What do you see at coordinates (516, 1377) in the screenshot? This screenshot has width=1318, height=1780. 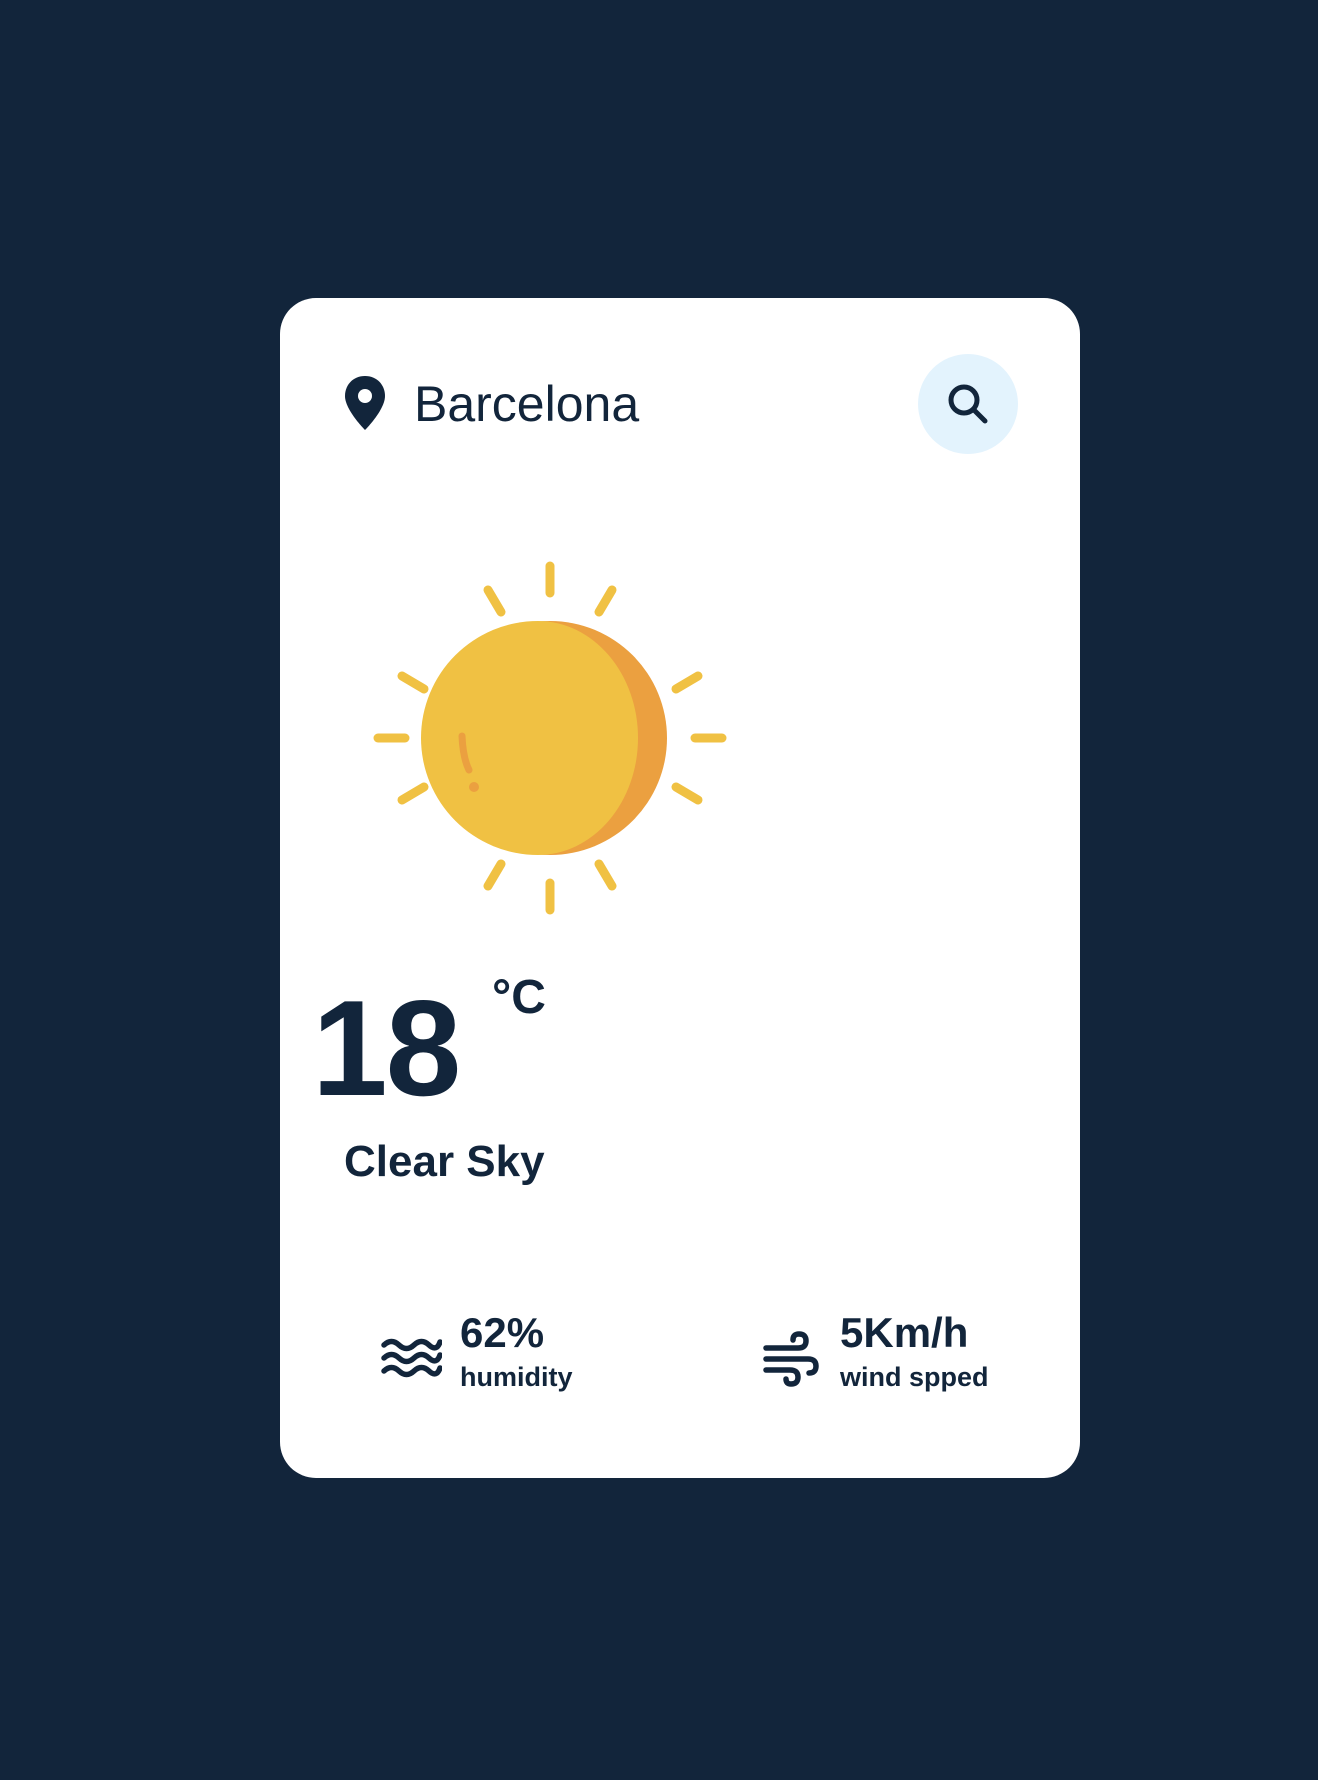 I see `humidity-label: humidity` at bounding box center [516, 1377].